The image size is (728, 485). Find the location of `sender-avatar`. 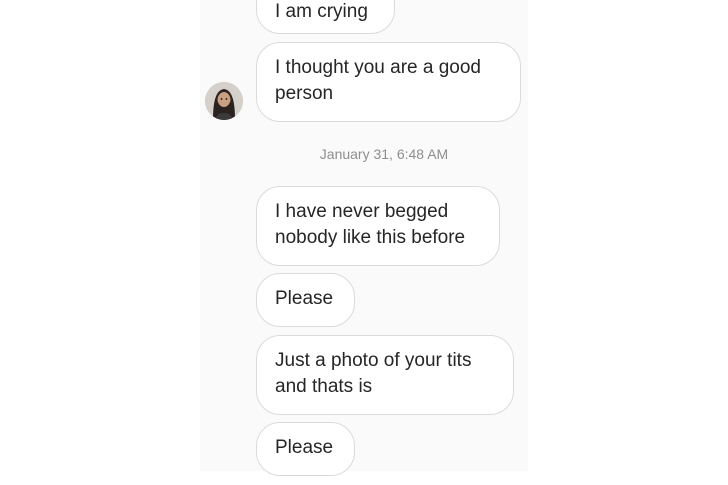

sender-avatar is located at coordinates (224, 101).